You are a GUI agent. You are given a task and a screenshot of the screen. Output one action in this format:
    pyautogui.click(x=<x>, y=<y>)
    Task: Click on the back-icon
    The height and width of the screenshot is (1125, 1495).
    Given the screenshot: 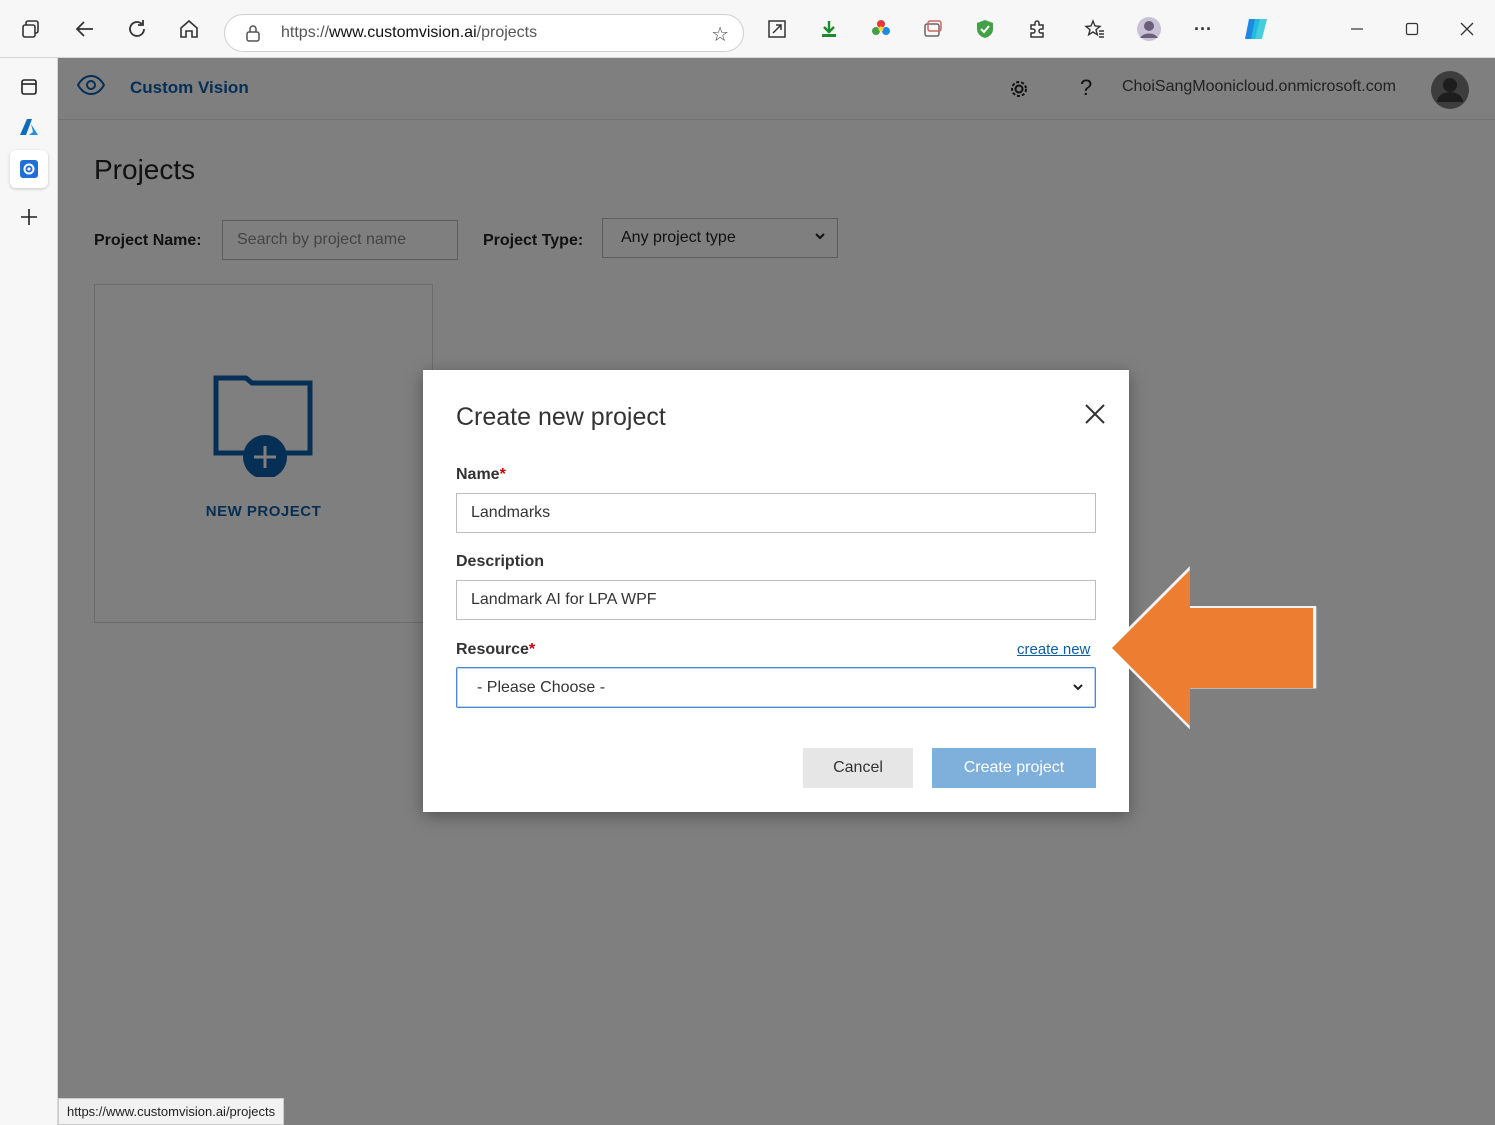 What is the action you would take?
    pyautogui.click(x=85, y=29)
    